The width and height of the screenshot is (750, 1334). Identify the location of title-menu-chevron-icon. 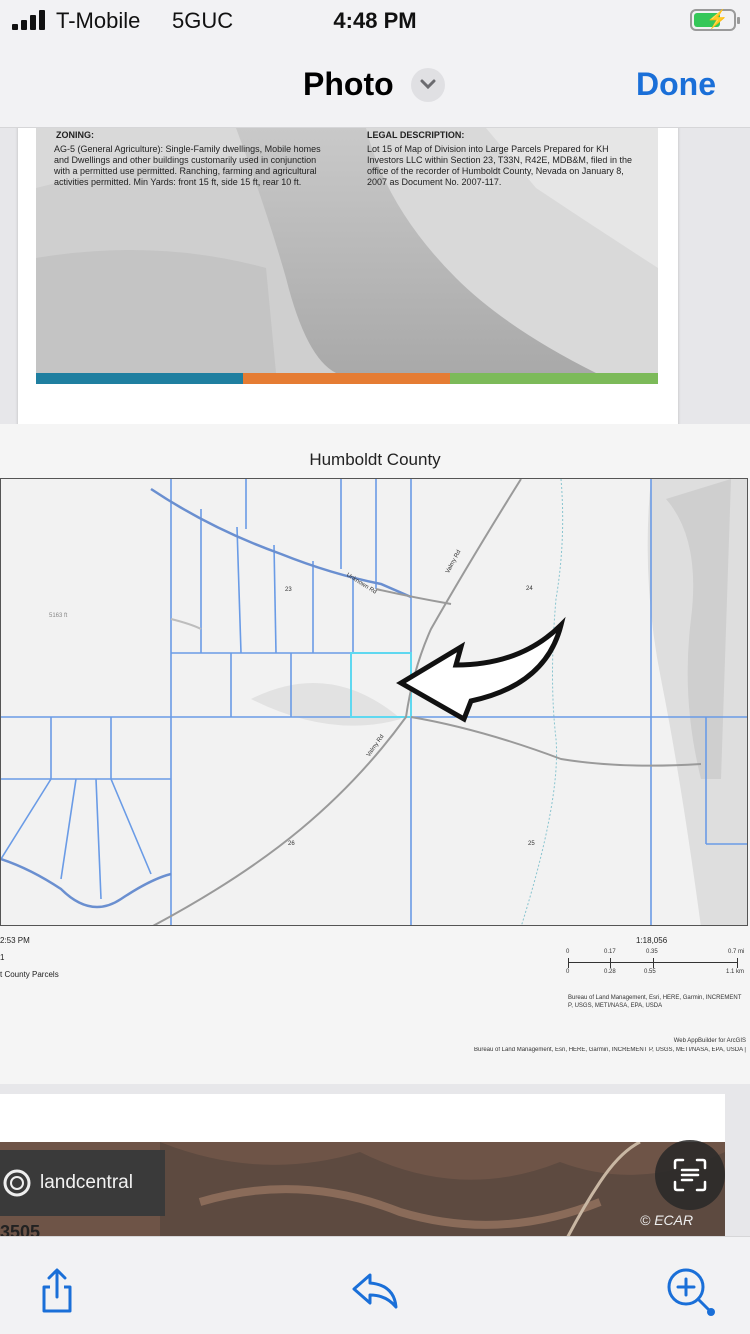
(428, 85).